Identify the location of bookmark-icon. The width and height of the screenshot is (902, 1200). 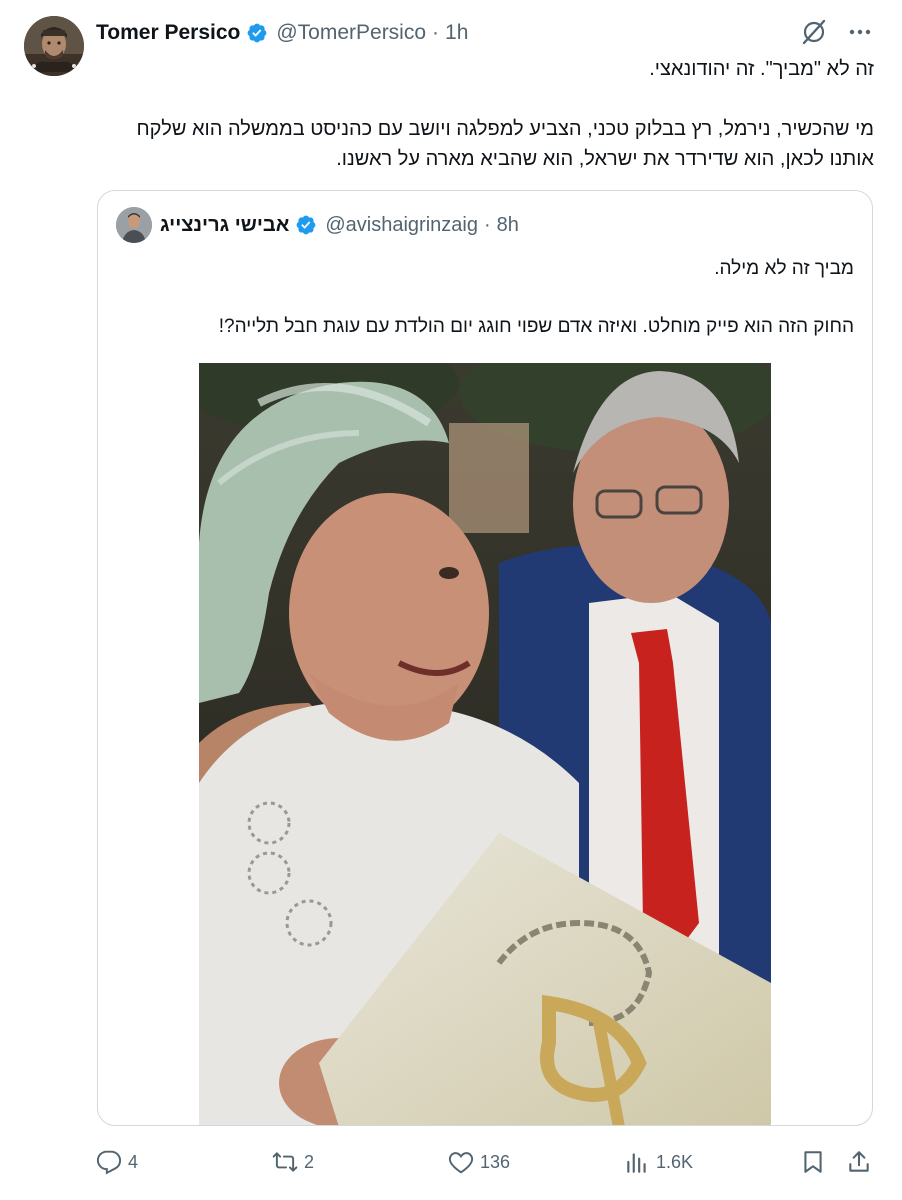
(813, 1162).